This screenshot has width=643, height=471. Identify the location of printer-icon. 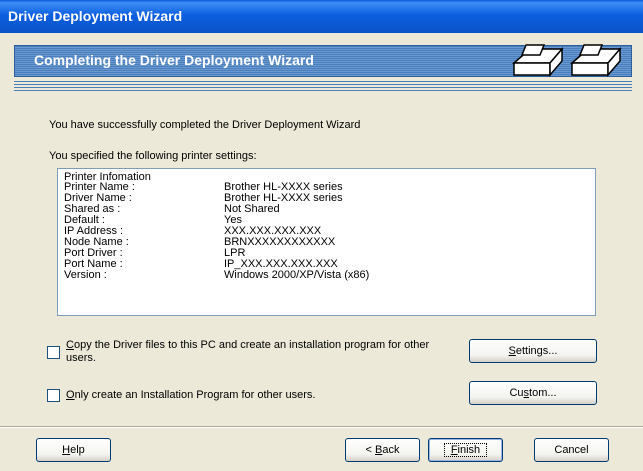
(567, 61).